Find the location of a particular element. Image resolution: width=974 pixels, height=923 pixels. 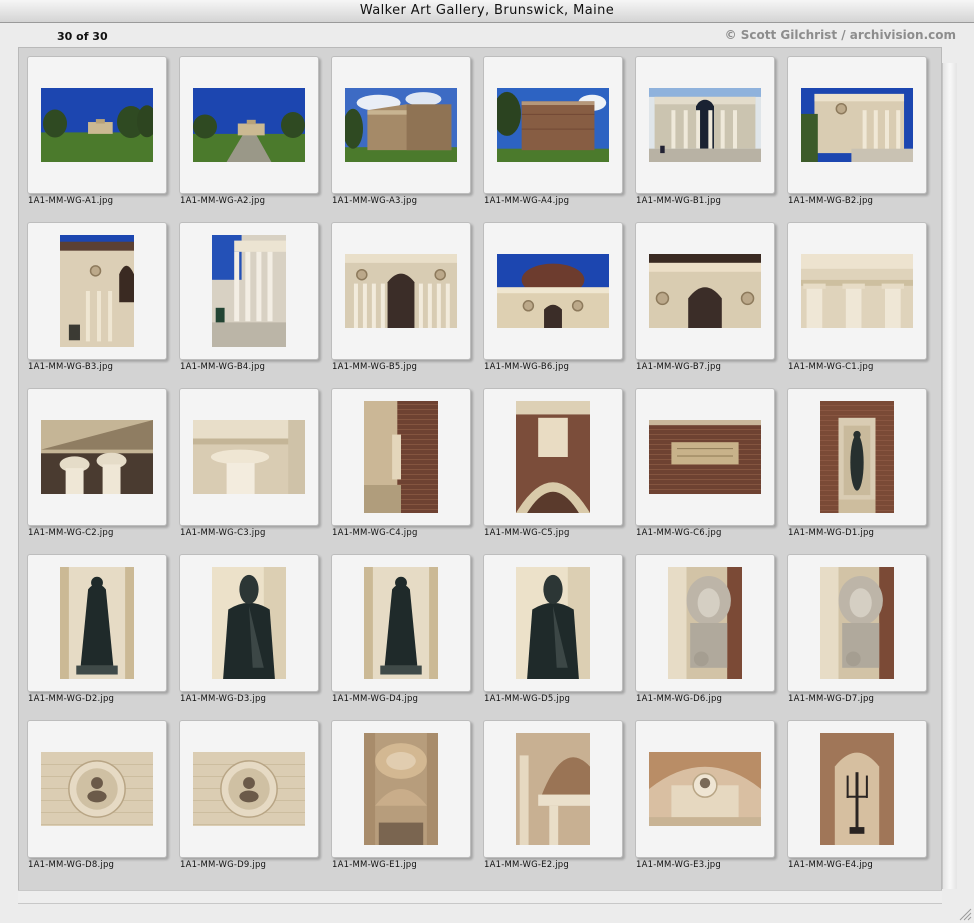

thumbnail-filename: 1A1-MM-WG-C3.jpg is located at coordinates (223, 533).